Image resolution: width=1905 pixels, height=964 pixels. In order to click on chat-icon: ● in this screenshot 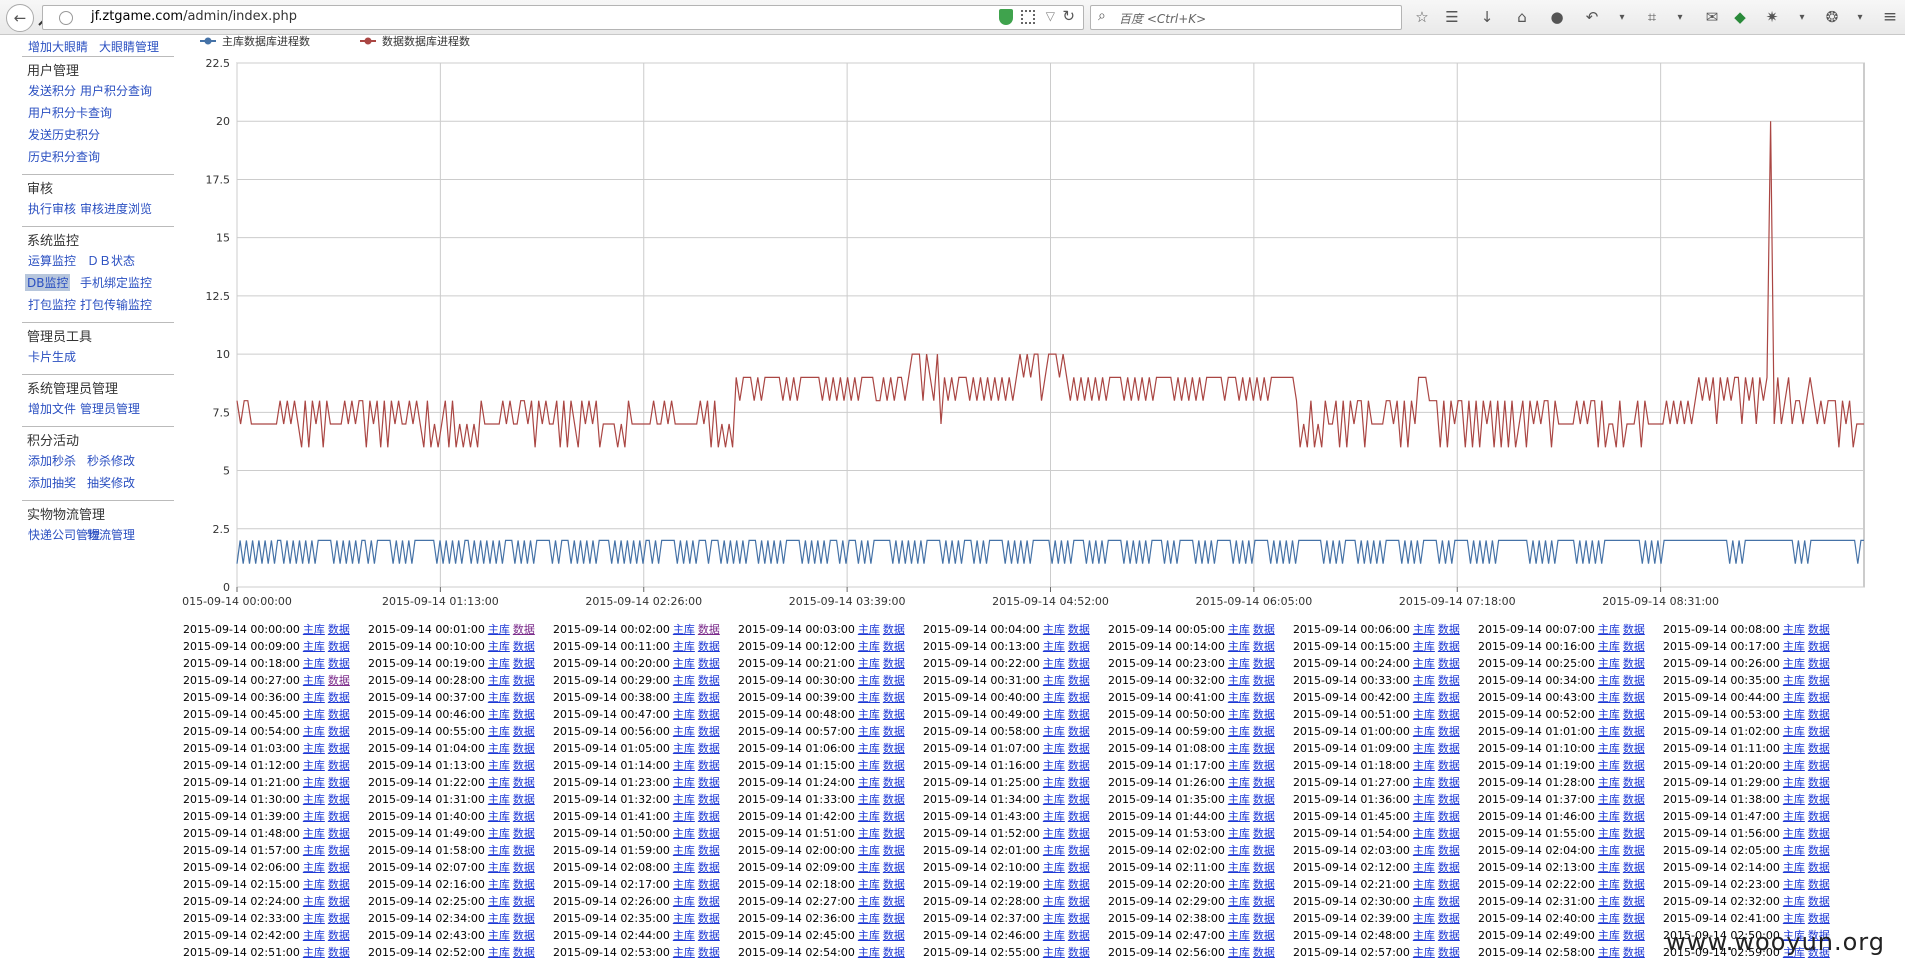, I will do `click(1557, 17)`.